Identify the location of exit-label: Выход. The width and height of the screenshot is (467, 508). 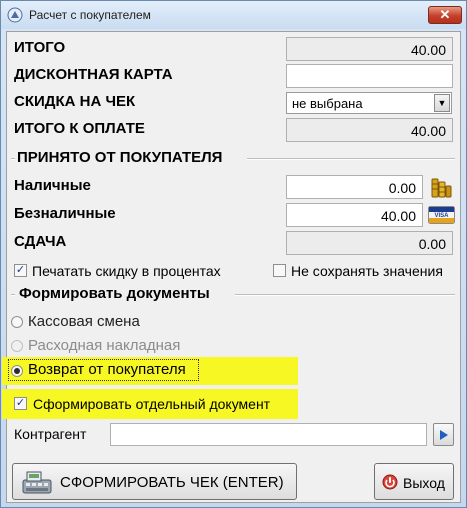
(424, 483).